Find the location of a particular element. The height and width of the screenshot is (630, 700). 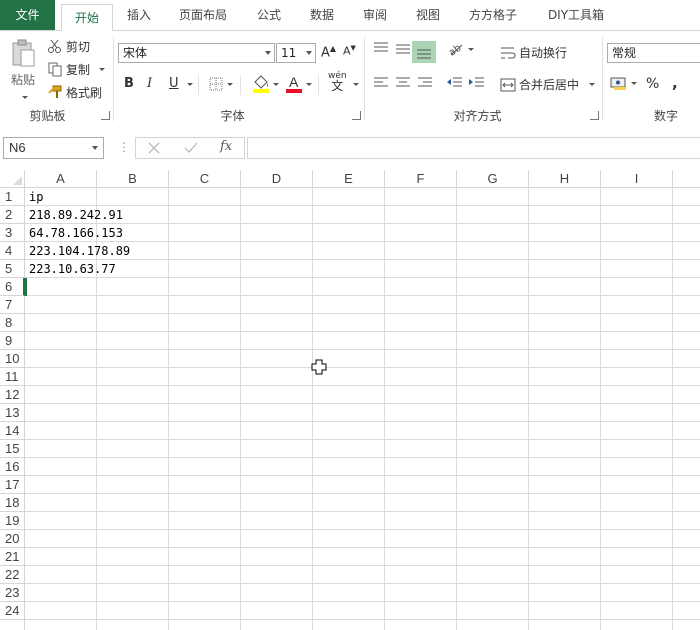

cell-a5: 223.10.63.77 is located at coordinates (70, 268).